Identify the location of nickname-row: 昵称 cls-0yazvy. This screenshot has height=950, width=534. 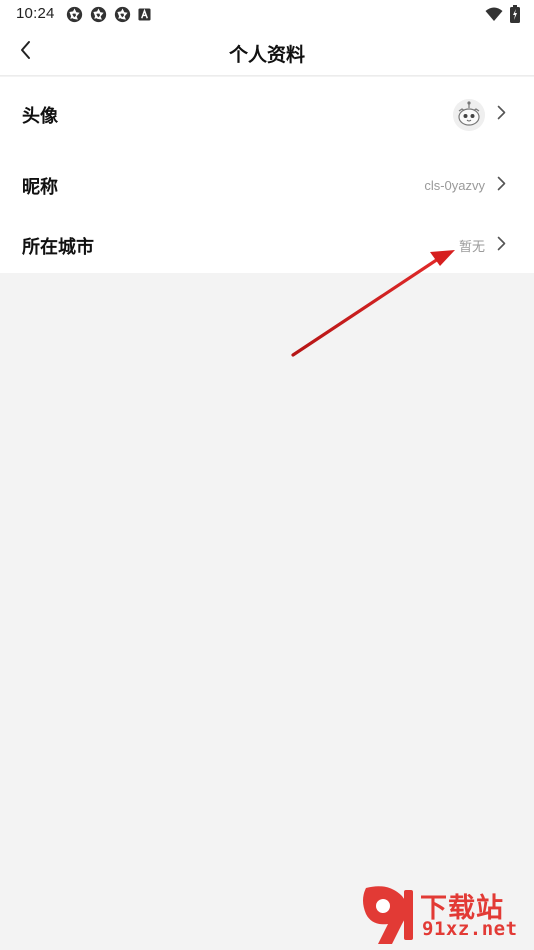
(267, 185).